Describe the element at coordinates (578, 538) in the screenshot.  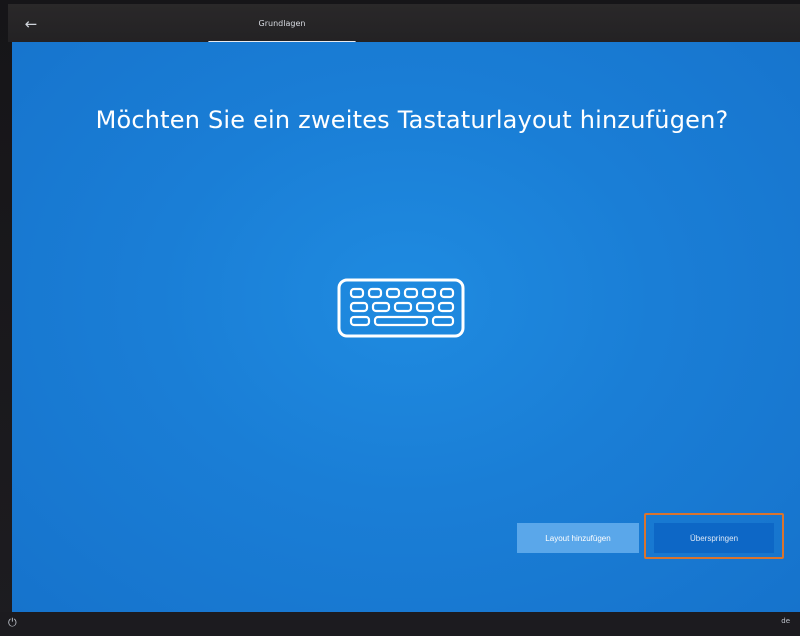
I see `add-layout-button: Layout hinzufügen` at that location.